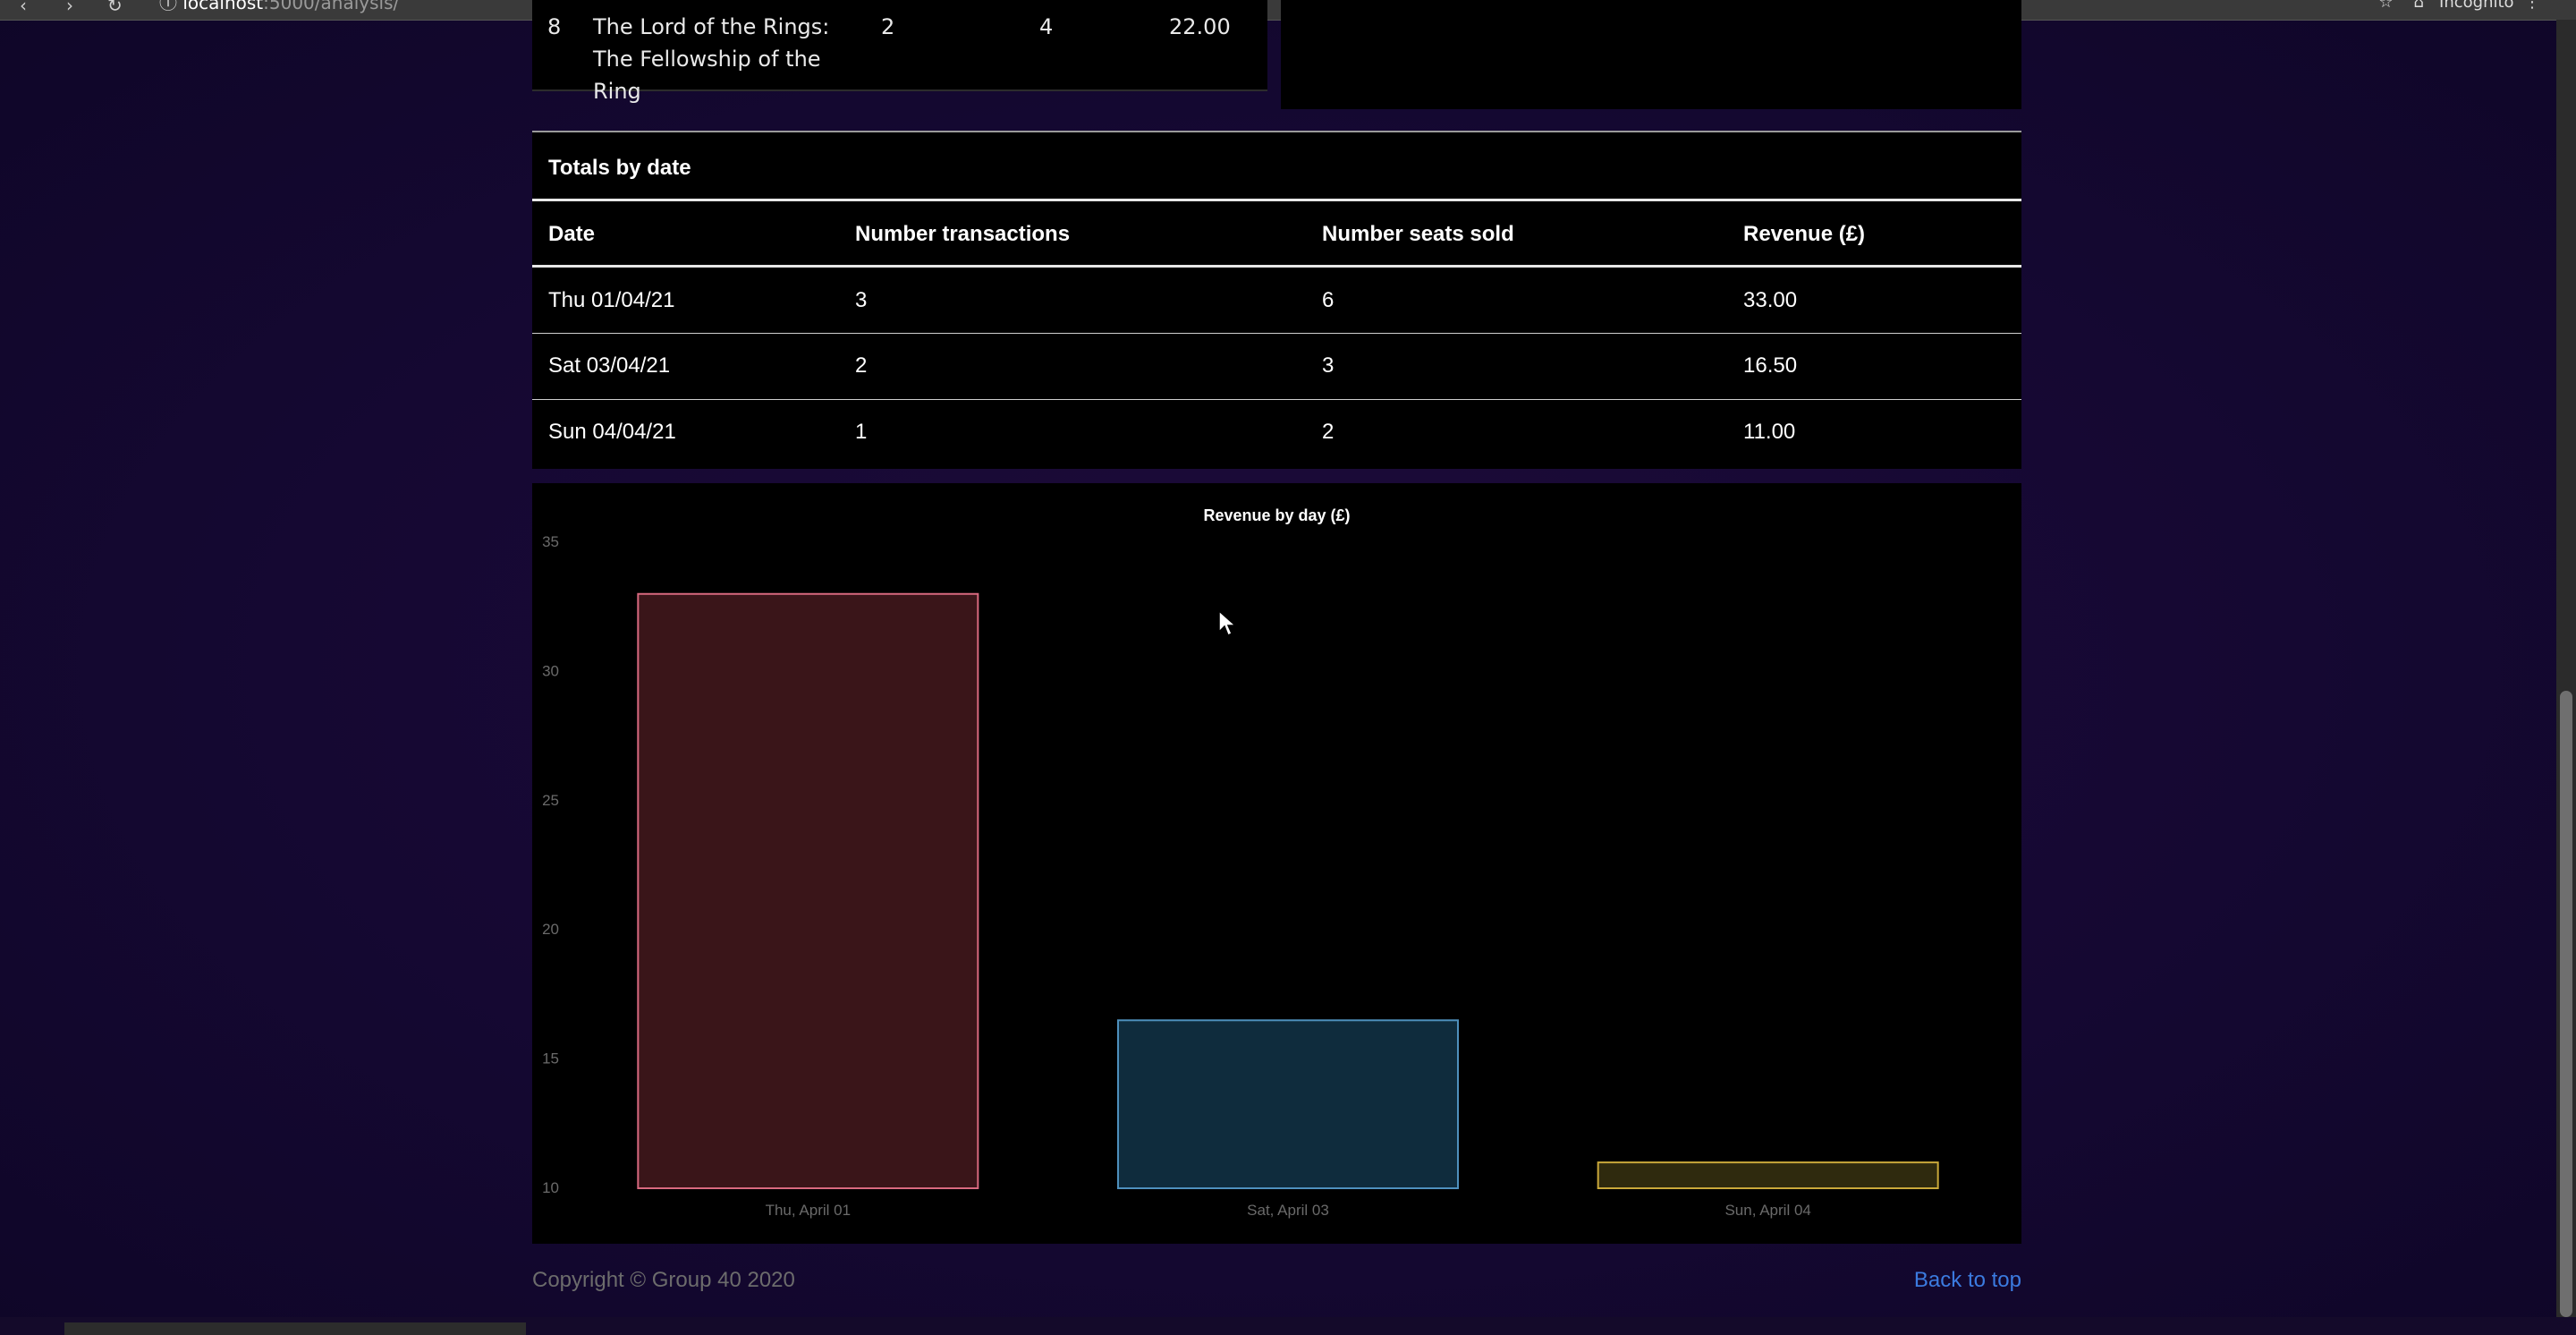 This screenshot has height=1335, width=2576. What do you see at coordinates (550, 1187) in the screenshot?
I see `y-tick-label: 10` at bounding box center [550, 1187].